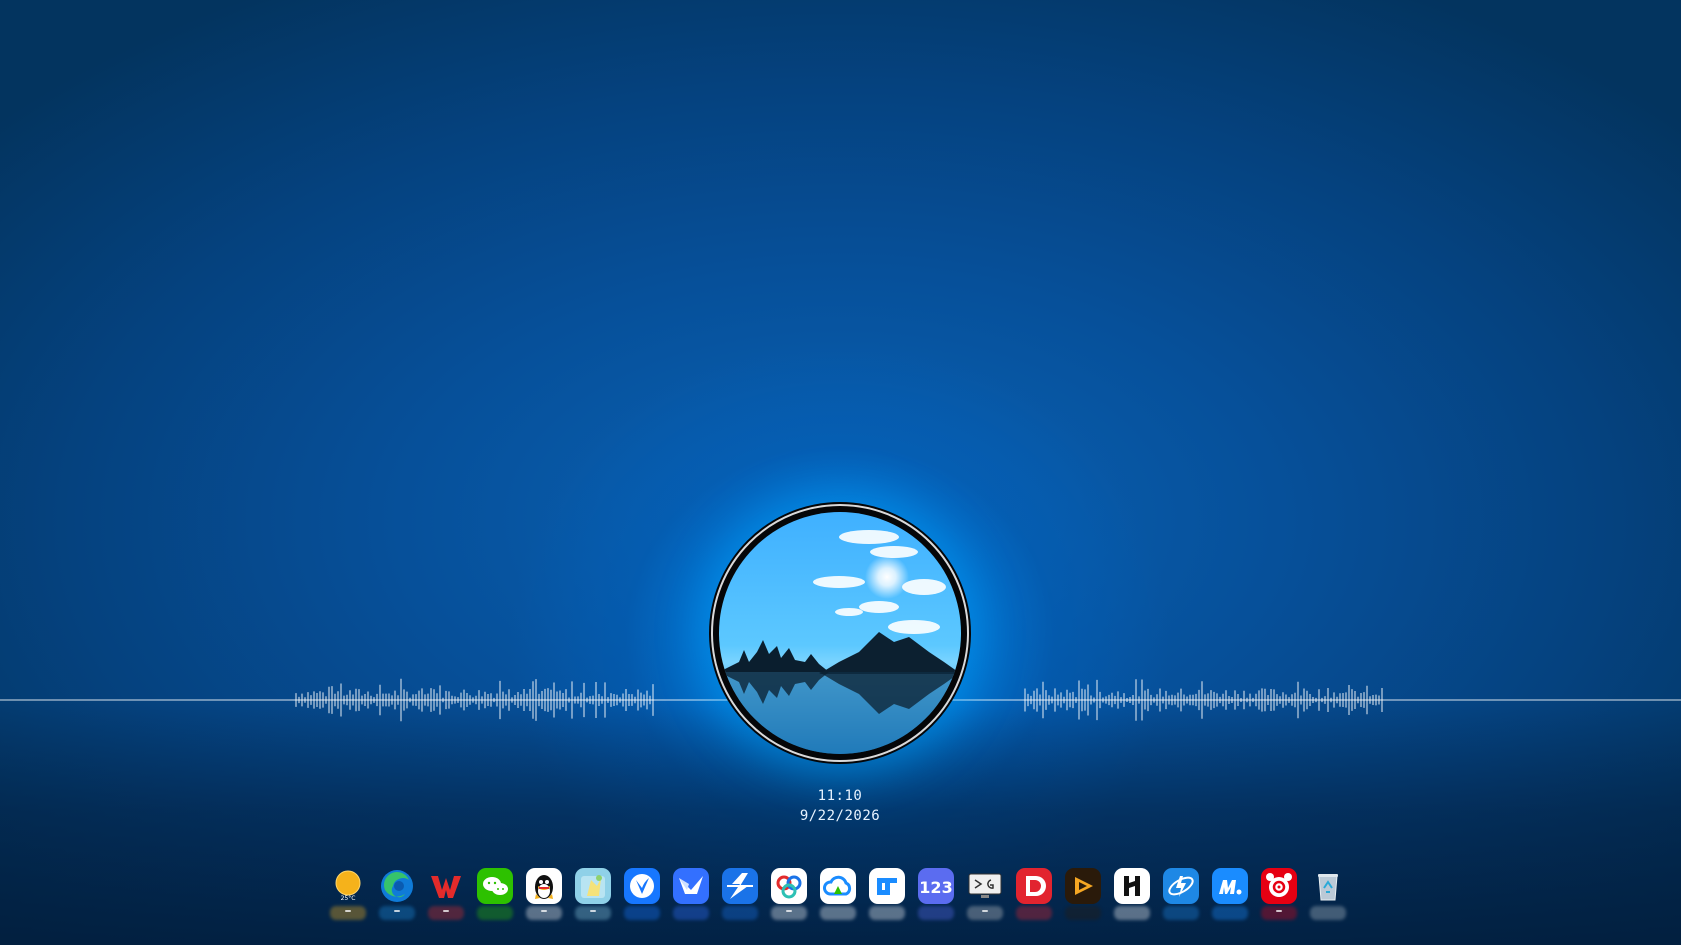 The height and width of the screenshot is (945, 1681). Describe the element at coordinates (1230, 886) in the screenshot. I see `m-app-icon` at that location.